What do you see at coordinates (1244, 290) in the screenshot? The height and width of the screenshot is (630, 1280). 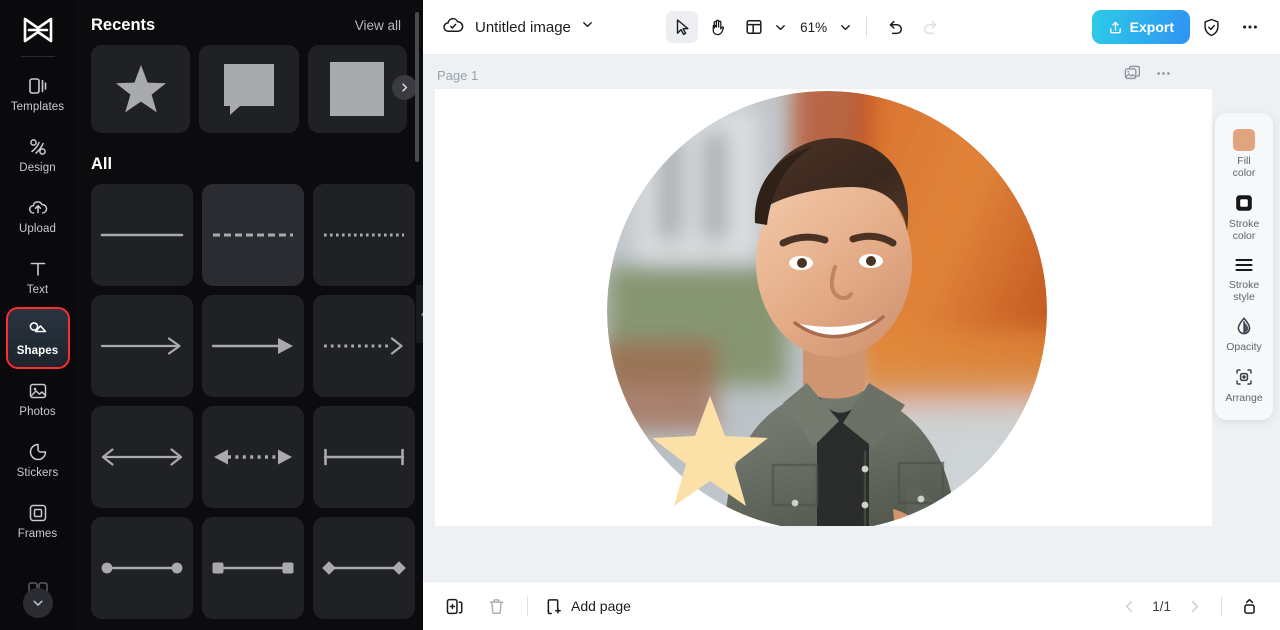 I see `stroke-style-label: Stroke style` at bounding box center [1244, 290].